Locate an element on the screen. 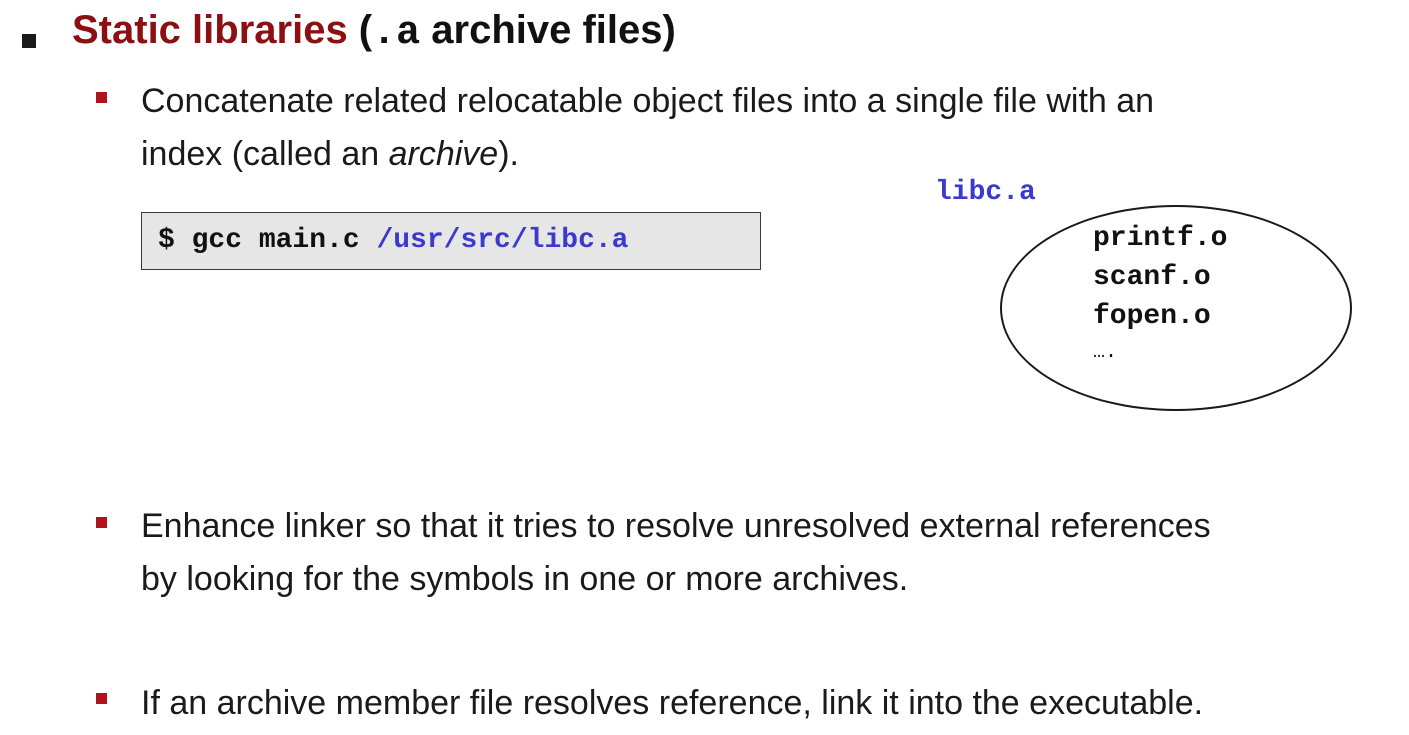  heading-code: .a is located at coordinates (396, 33).